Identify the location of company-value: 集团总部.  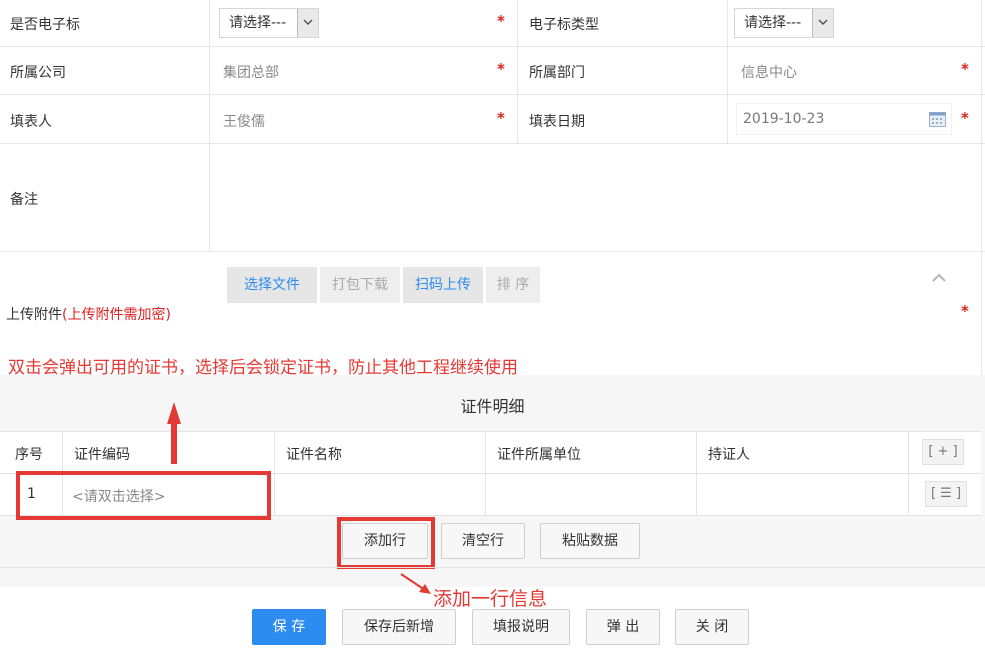
(251, 73).